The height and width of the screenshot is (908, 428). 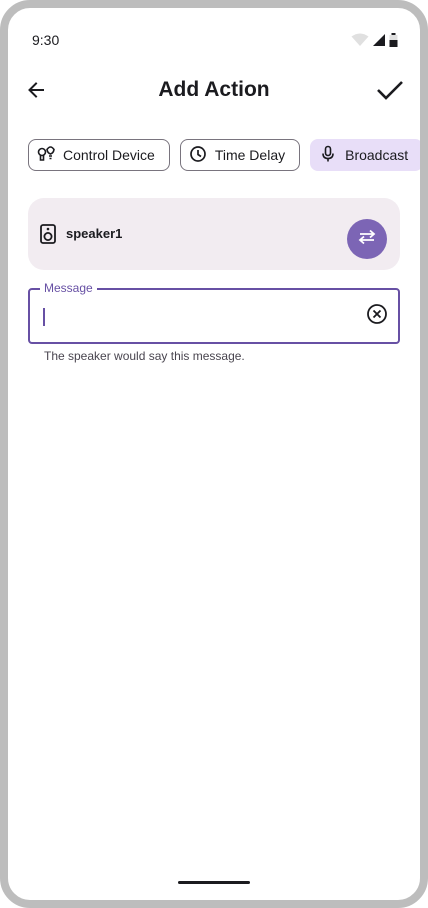 What do you see at coordinates (109, 155) in the screenshot?
I see `chip-label: Control Device` at bounding box center [109, 155].